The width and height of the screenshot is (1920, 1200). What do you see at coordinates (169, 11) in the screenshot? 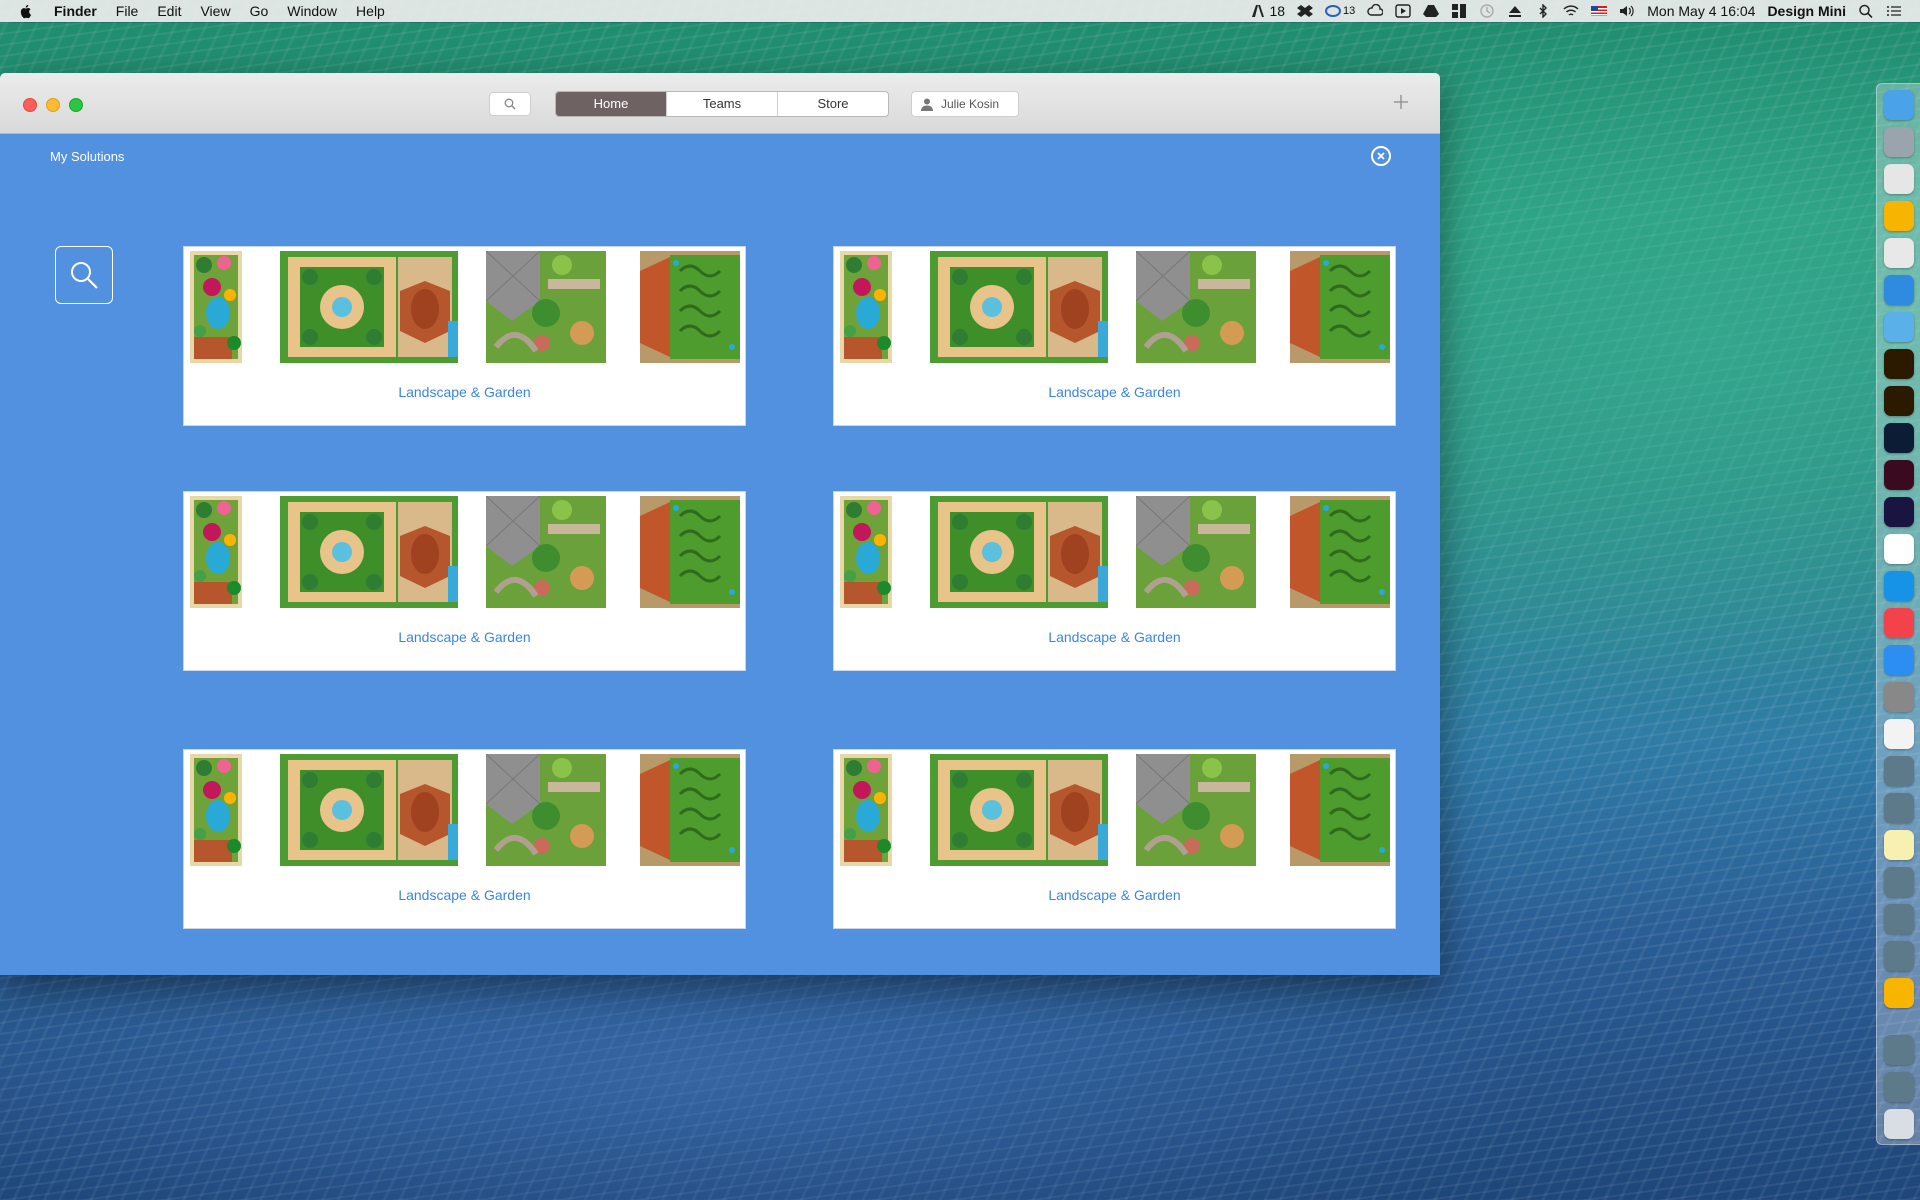
I see `menu-edit: Edit` at bounding box center [169, 11].